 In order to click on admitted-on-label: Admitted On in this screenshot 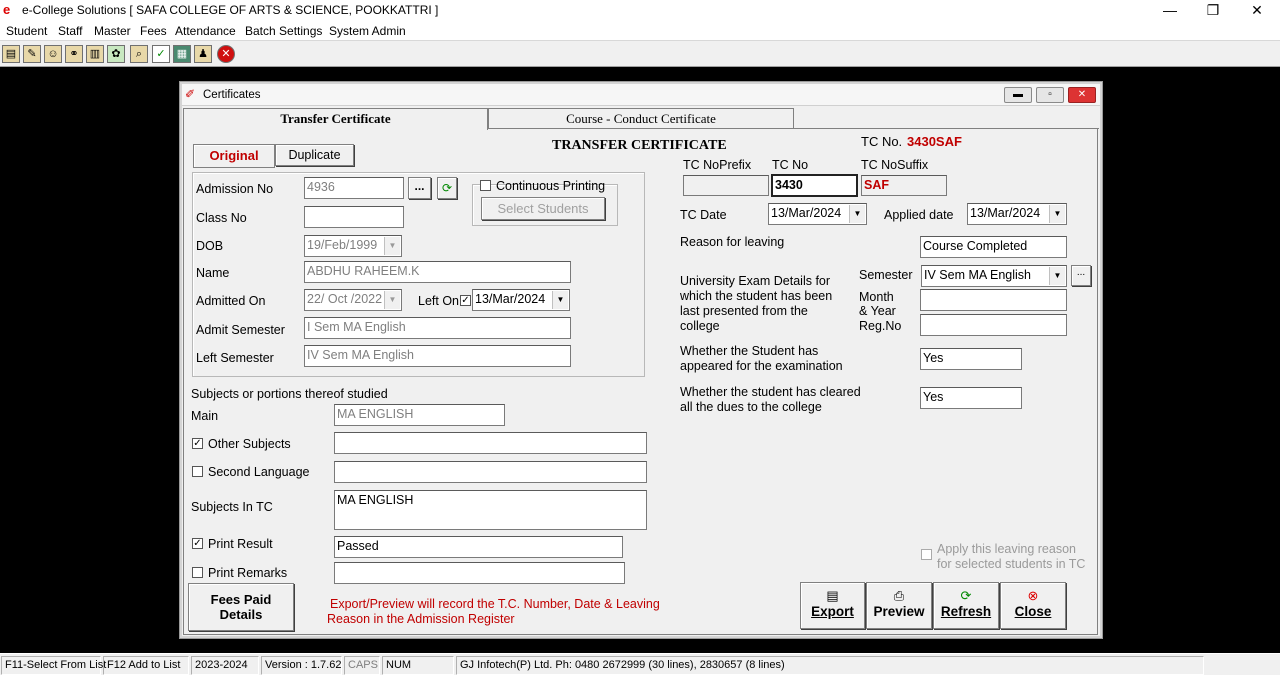, I will do `click(231, 301)`.